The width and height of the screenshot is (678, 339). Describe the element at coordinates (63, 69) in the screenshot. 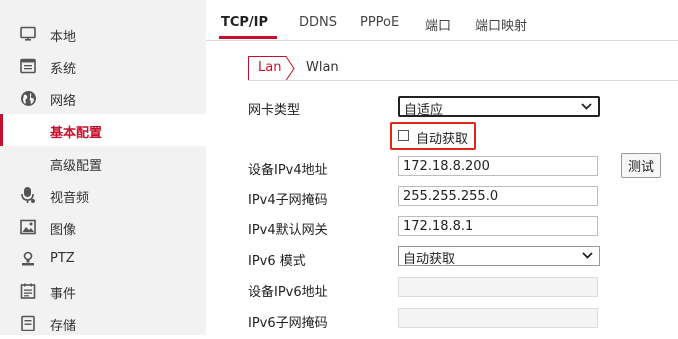

I see `sidebar-item-label: 系统` at that location.